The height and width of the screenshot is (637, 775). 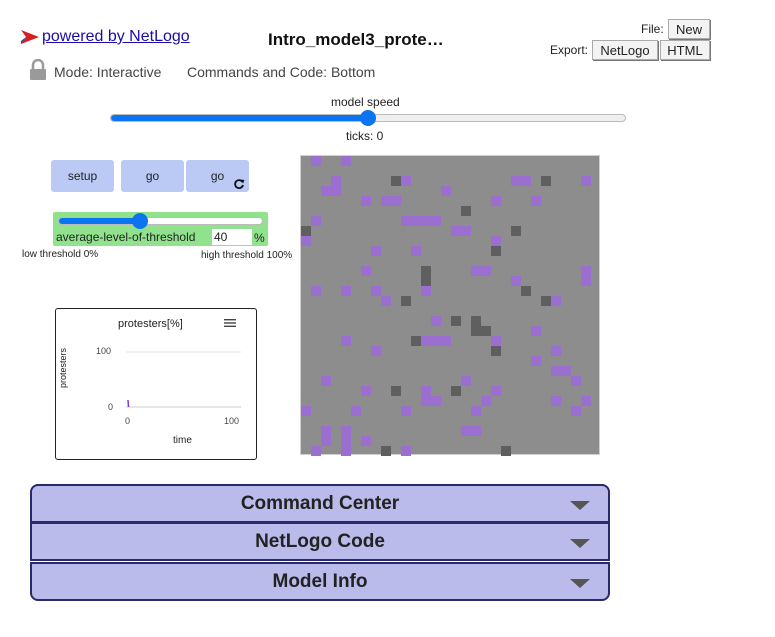 I want to click on lock-icon, so click(x=38, y=70).